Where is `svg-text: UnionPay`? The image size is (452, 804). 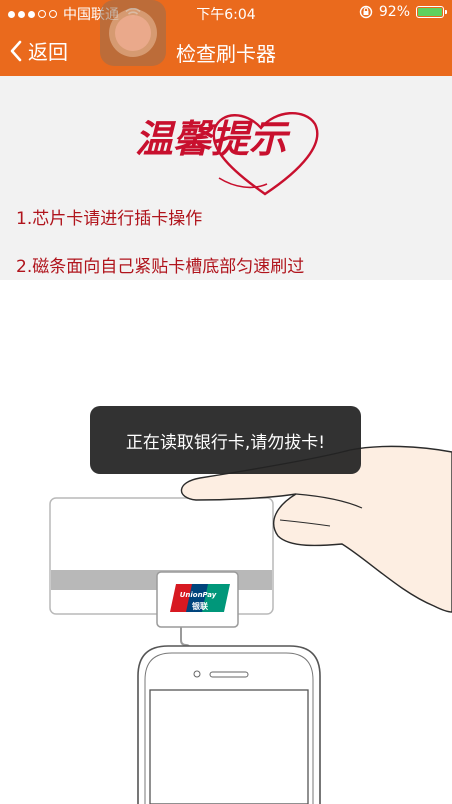 svg-text: UnionPay is located at coordinates (198, 595).